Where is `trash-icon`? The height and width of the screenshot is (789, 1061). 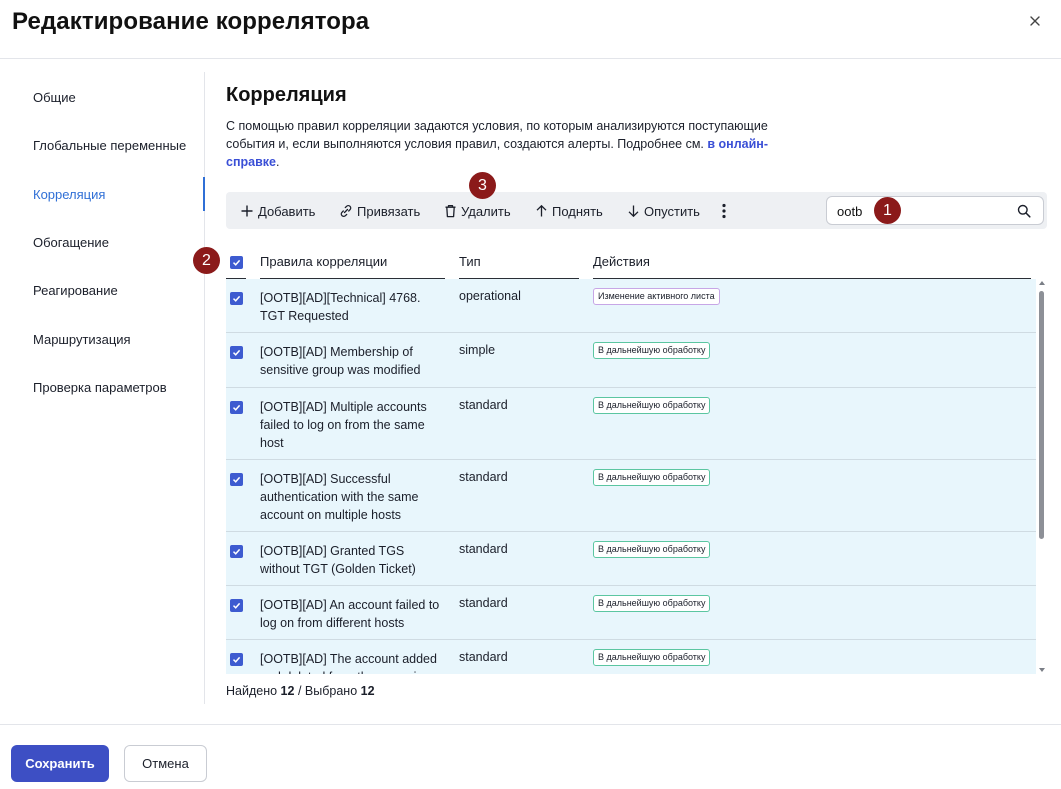
trash-icon is located at coordinates (450, 211).